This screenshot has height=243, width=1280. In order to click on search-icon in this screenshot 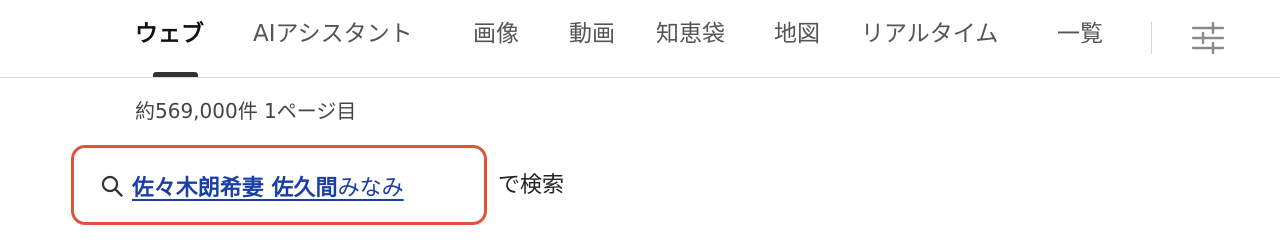, I will do `click(112, 186)`.